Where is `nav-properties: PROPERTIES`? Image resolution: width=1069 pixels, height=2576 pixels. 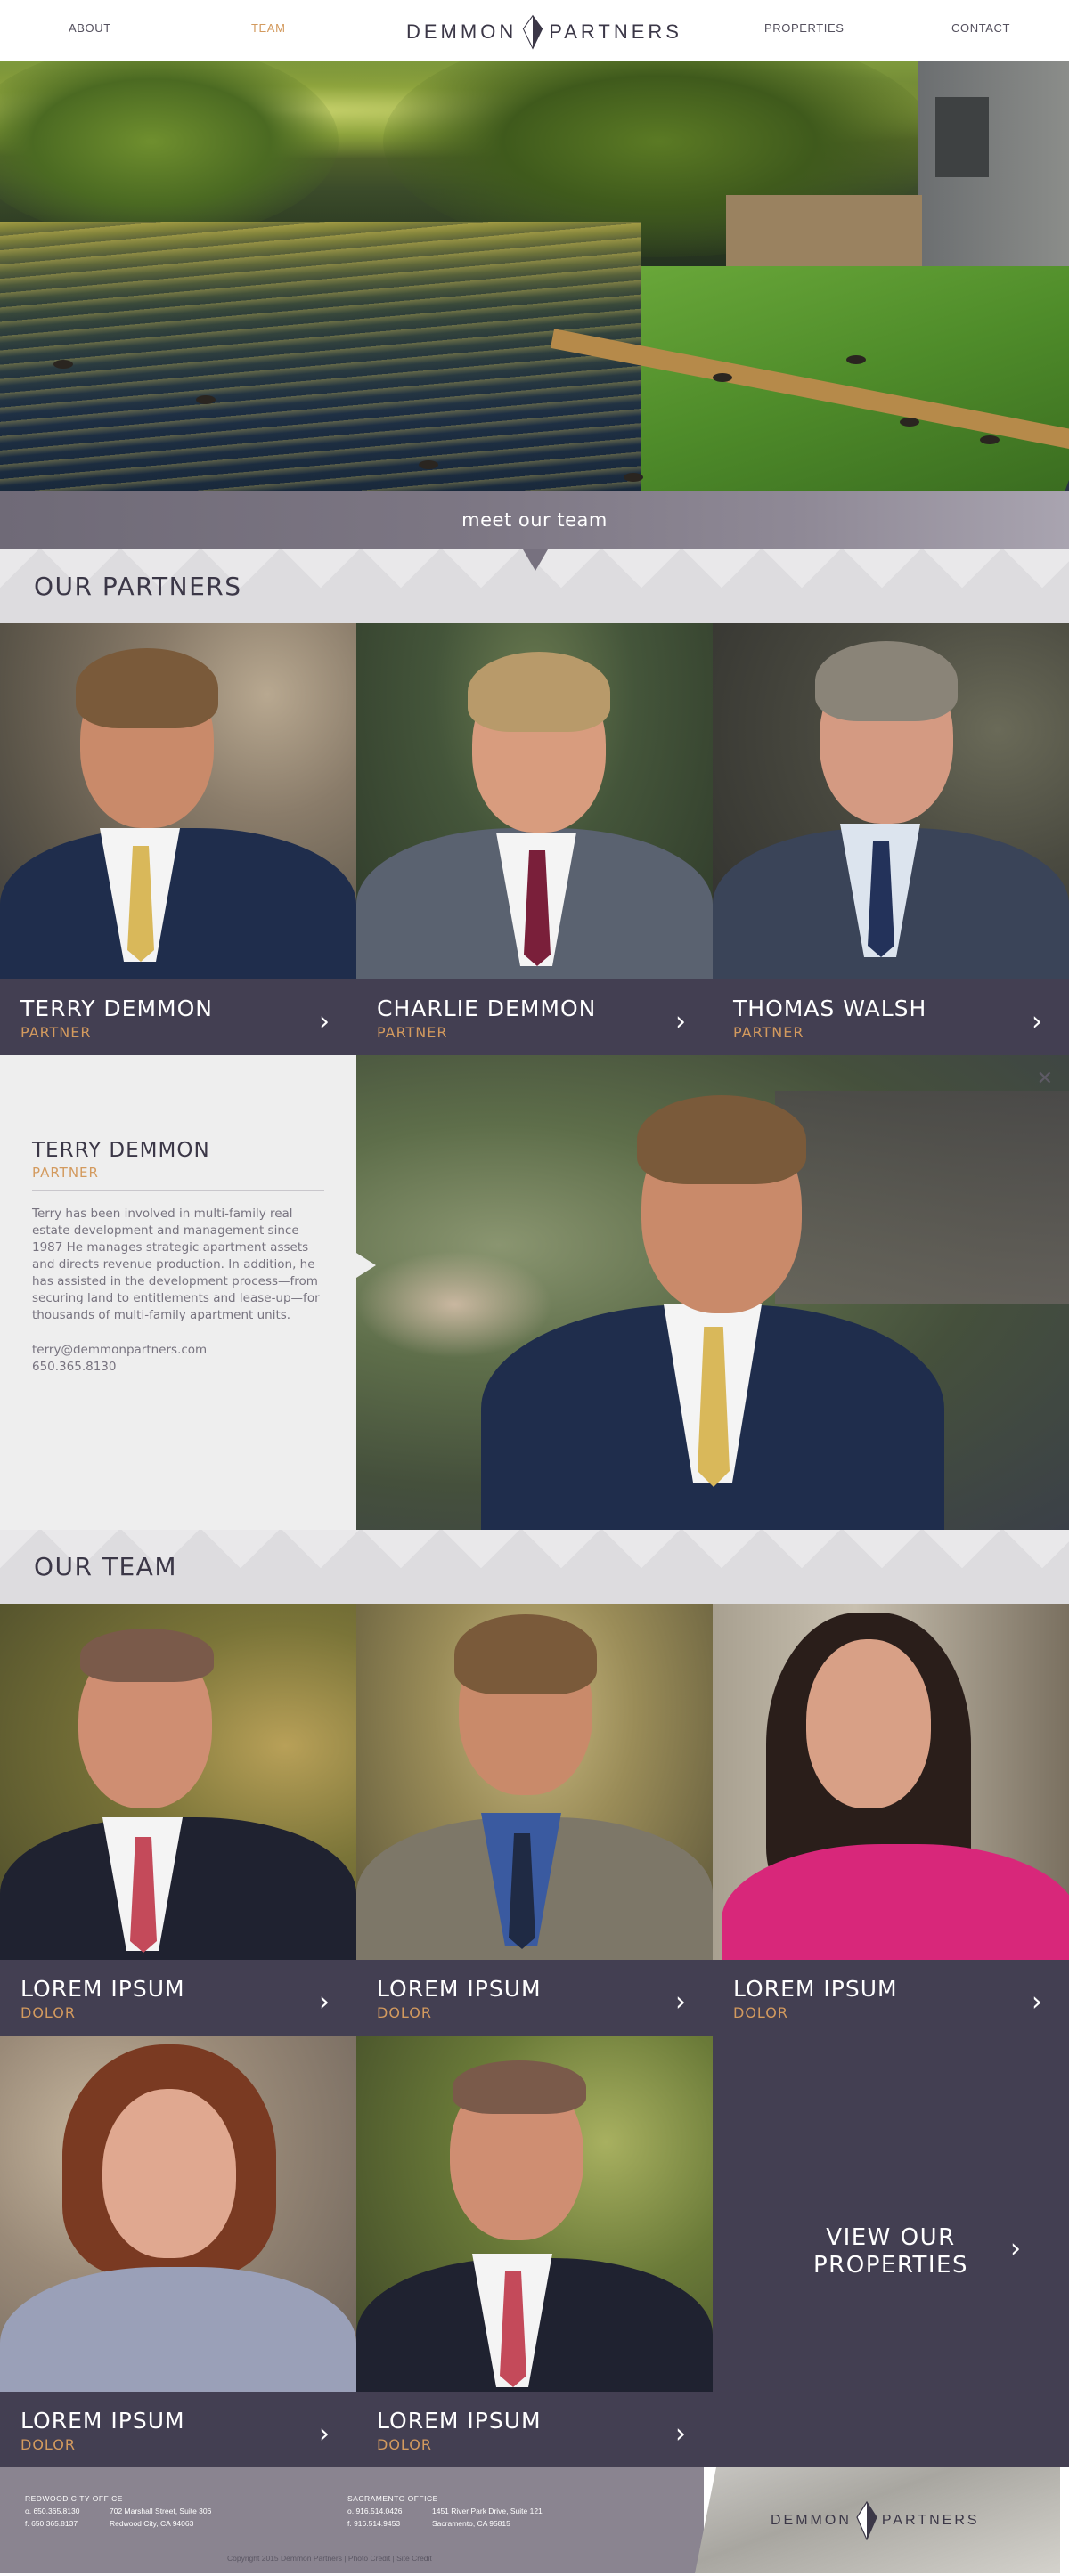
nav-properties: PROPERTIES is located at coordinates (804, 28).